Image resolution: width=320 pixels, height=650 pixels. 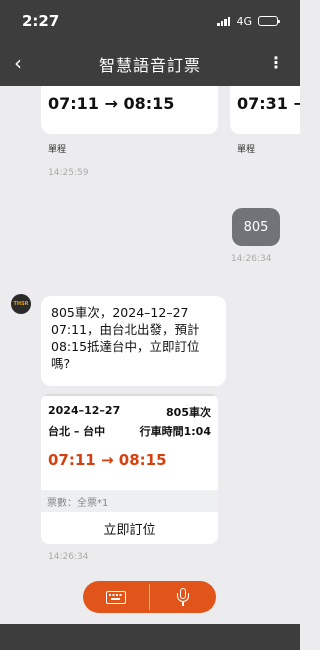 I want to click on status-bar: 2:27 4G, so click(x=150, y=21).